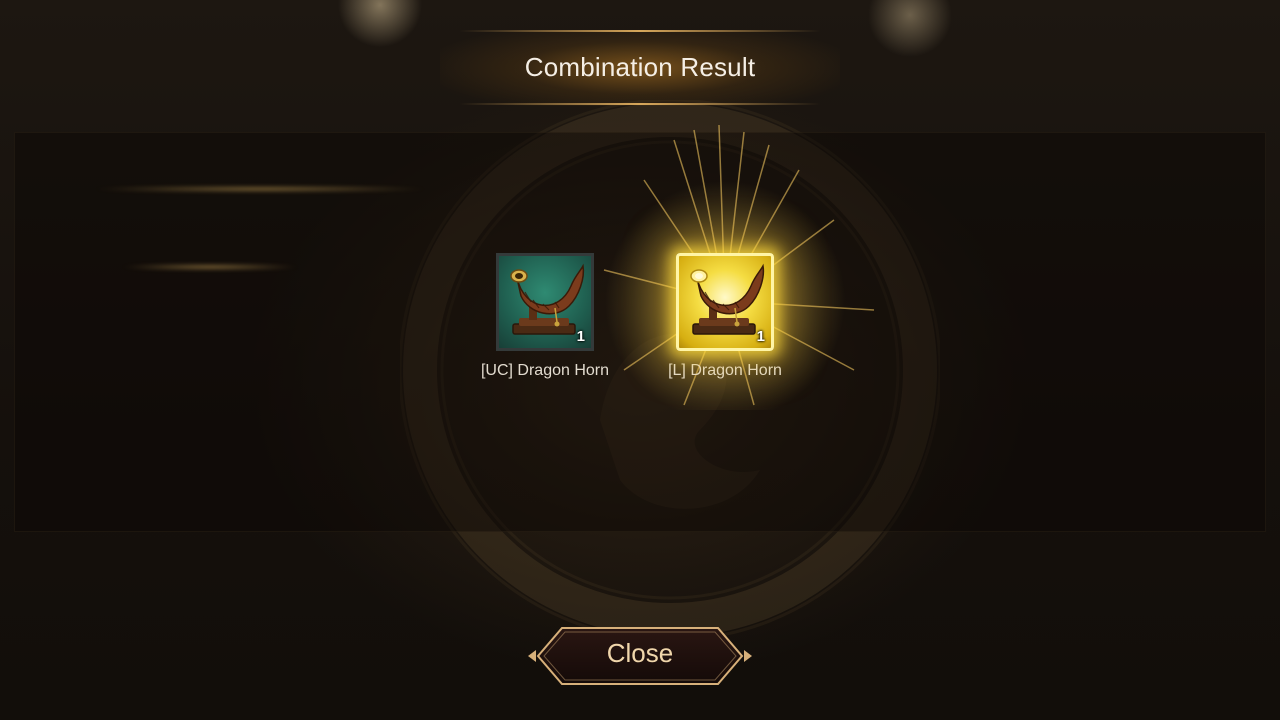 Image resolution: width=1280 pixels, height=720 pixels. I want to click on result-item-uncommon: 1 [UC] Dragon Horn, so click(545, 316).